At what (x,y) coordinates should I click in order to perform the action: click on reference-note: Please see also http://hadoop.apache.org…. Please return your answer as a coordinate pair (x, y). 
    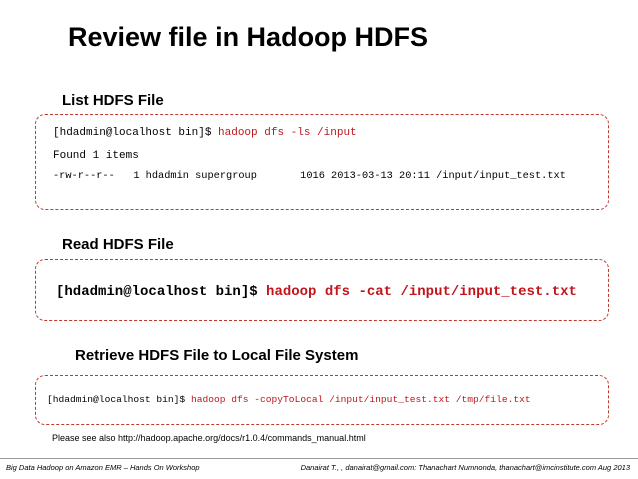
    Looking at the image, I should click on (209, 438).